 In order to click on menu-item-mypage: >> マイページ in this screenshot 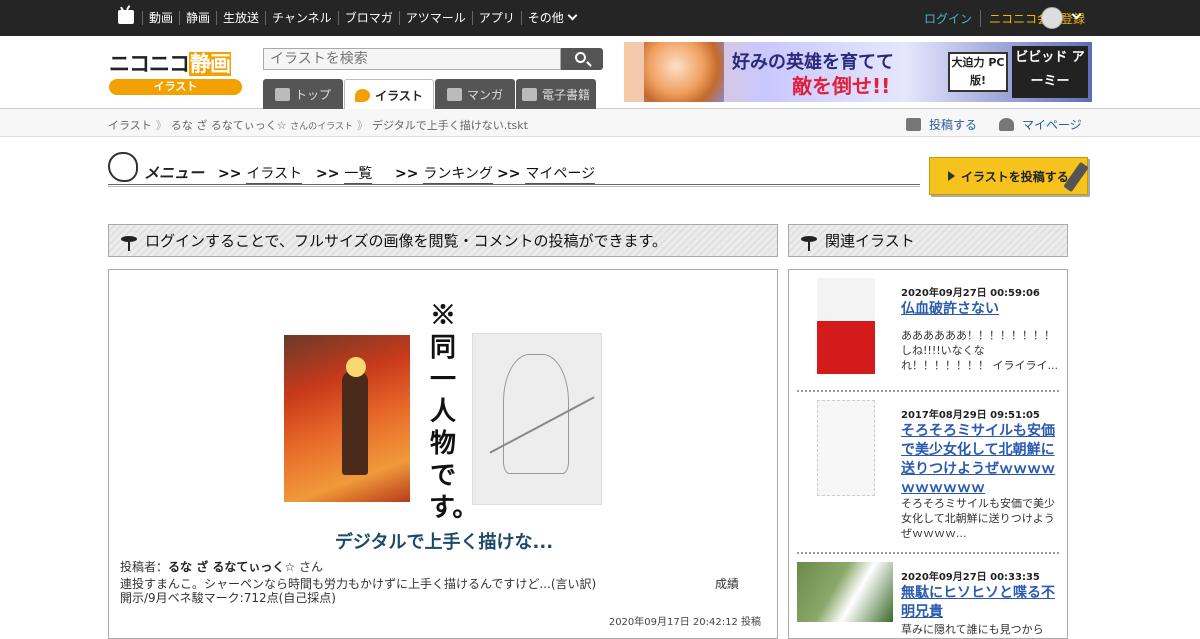, I will do `click(546, 174)`.